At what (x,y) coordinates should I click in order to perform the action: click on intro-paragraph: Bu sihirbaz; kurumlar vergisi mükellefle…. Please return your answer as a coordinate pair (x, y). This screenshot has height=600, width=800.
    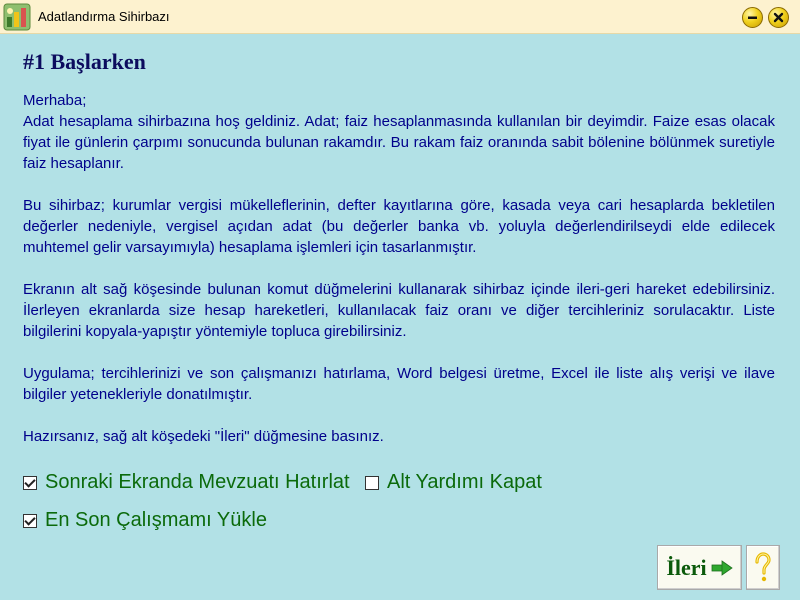
    Looking at the image, I should click on (399, 226).